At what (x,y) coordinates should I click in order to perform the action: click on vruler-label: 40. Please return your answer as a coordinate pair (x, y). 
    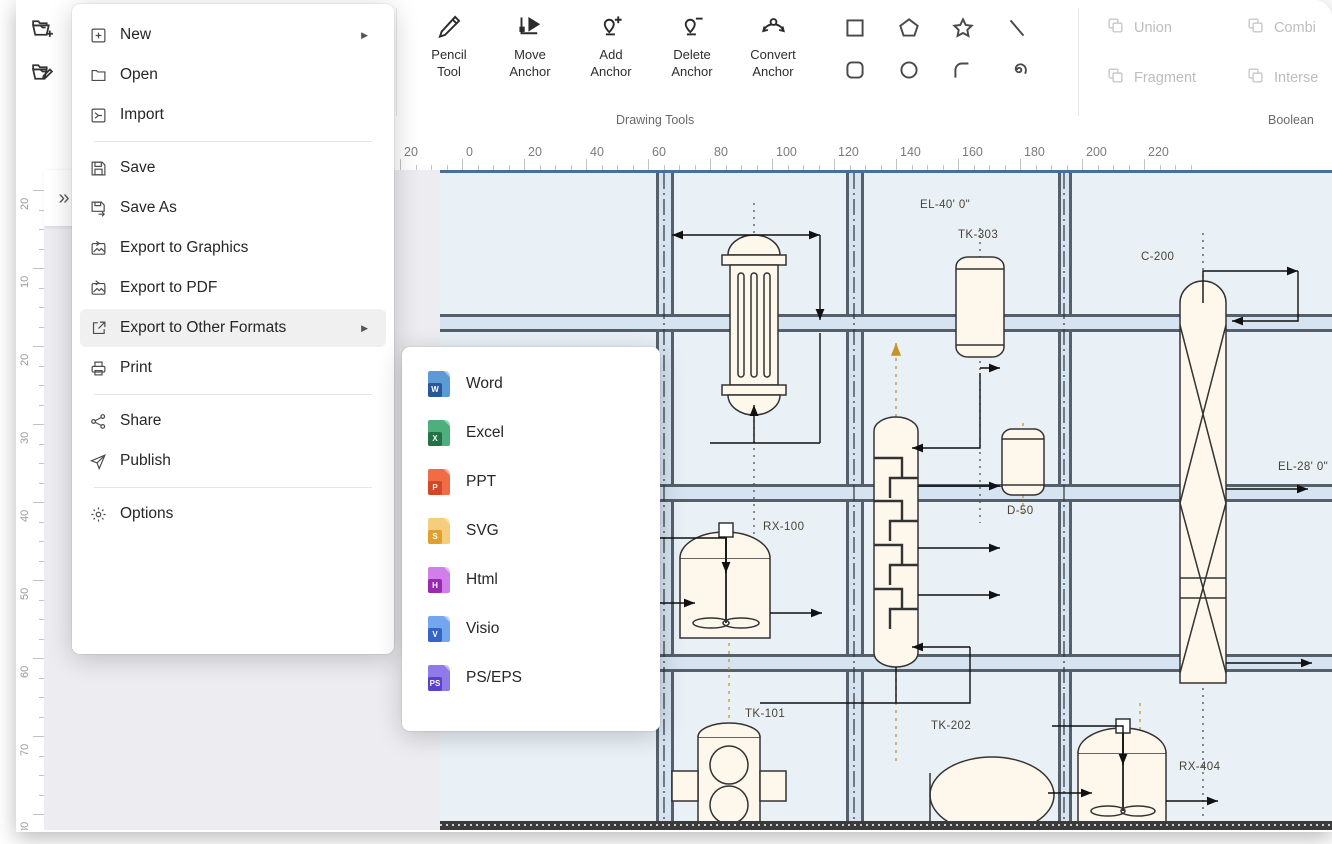
    Looking at the image, I should click on (25, 515).